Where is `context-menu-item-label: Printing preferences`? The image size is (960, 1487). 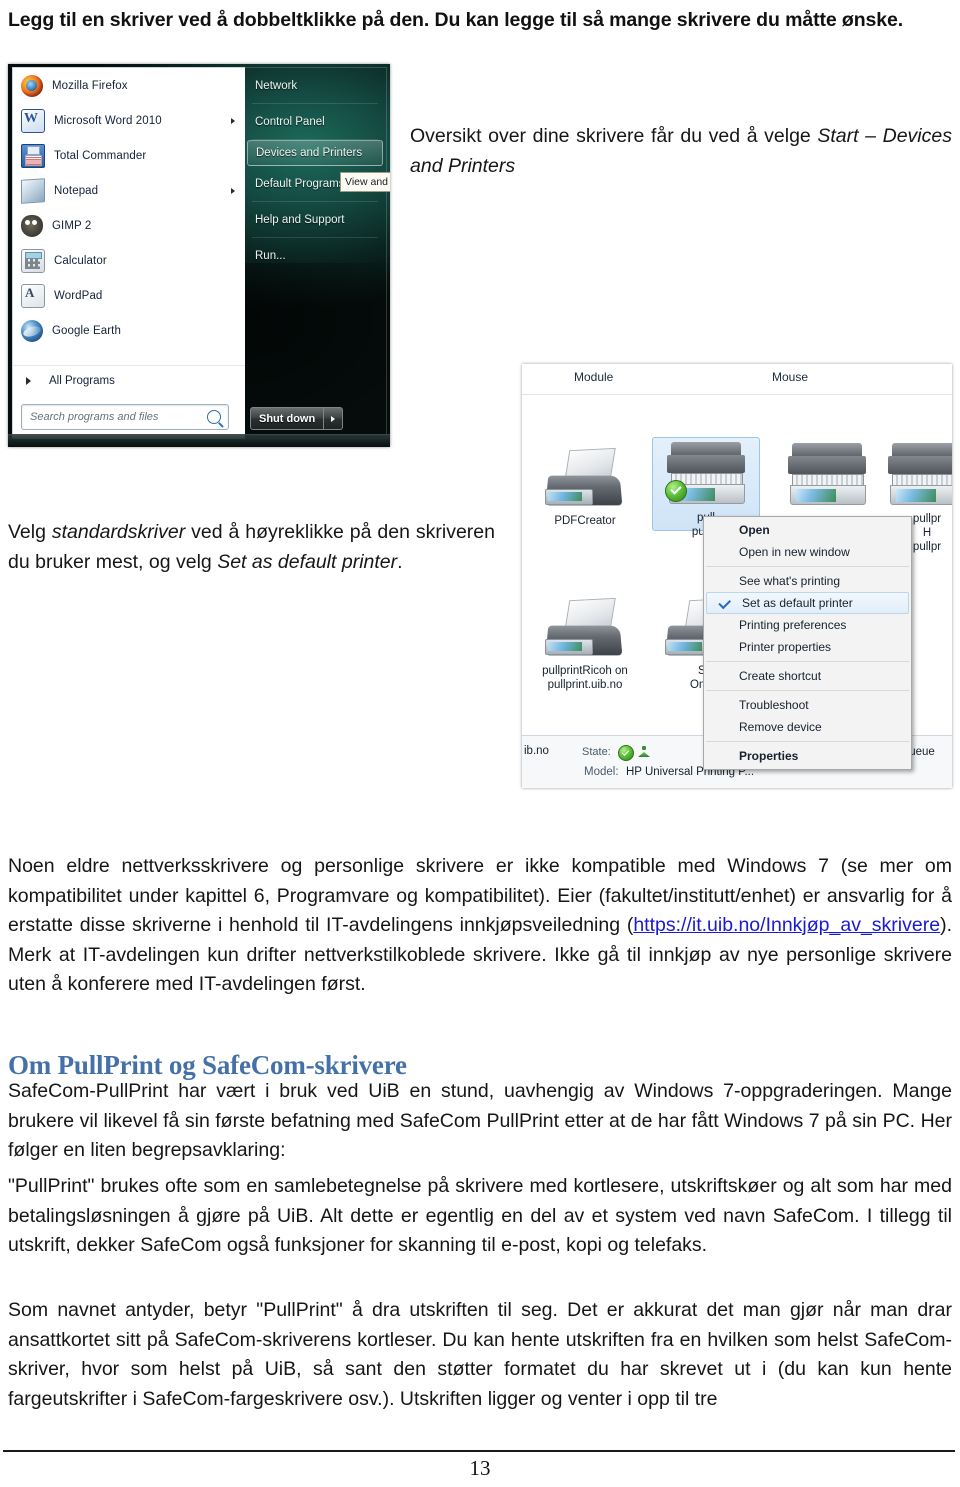 context-menu-item-label: Printing preferences is located at coordinates (793, 625).